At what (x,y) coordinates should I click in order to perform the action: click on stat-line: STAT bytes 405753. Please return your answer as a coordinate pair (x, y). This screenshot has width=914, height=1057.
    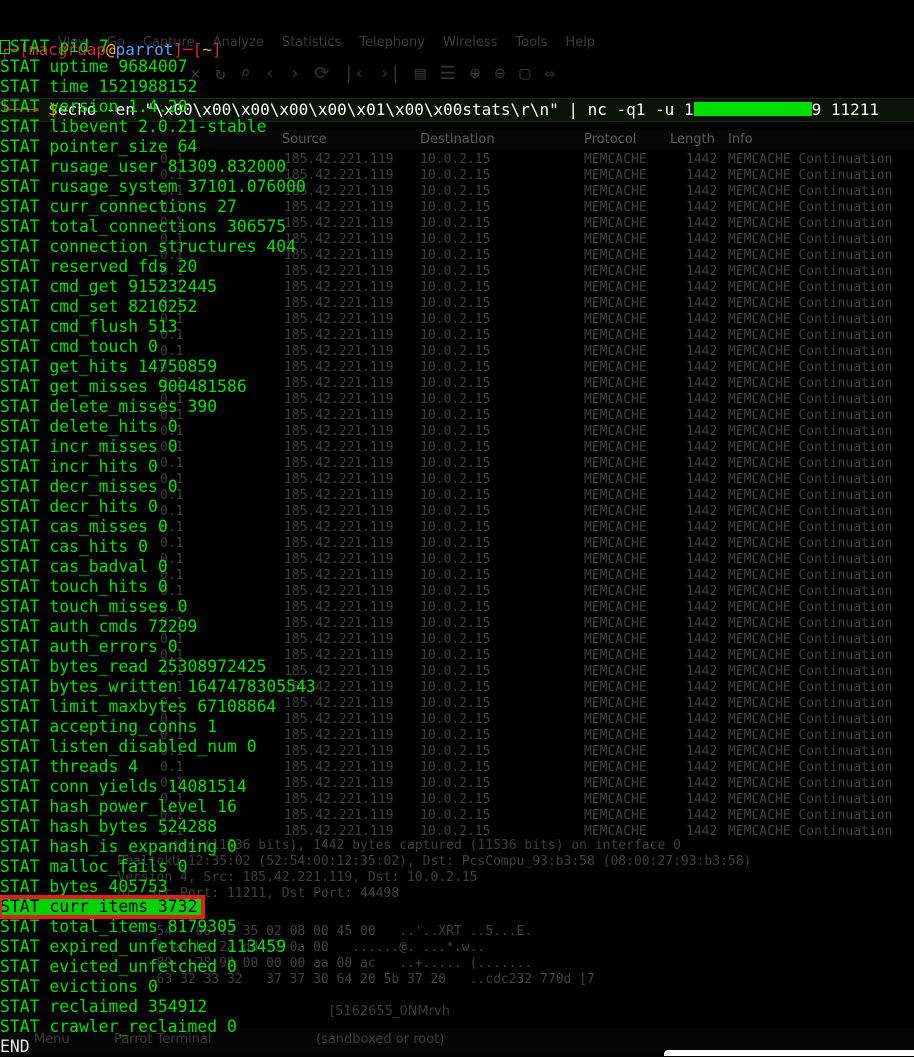
    Looking at the image, I should click on (84, 886).